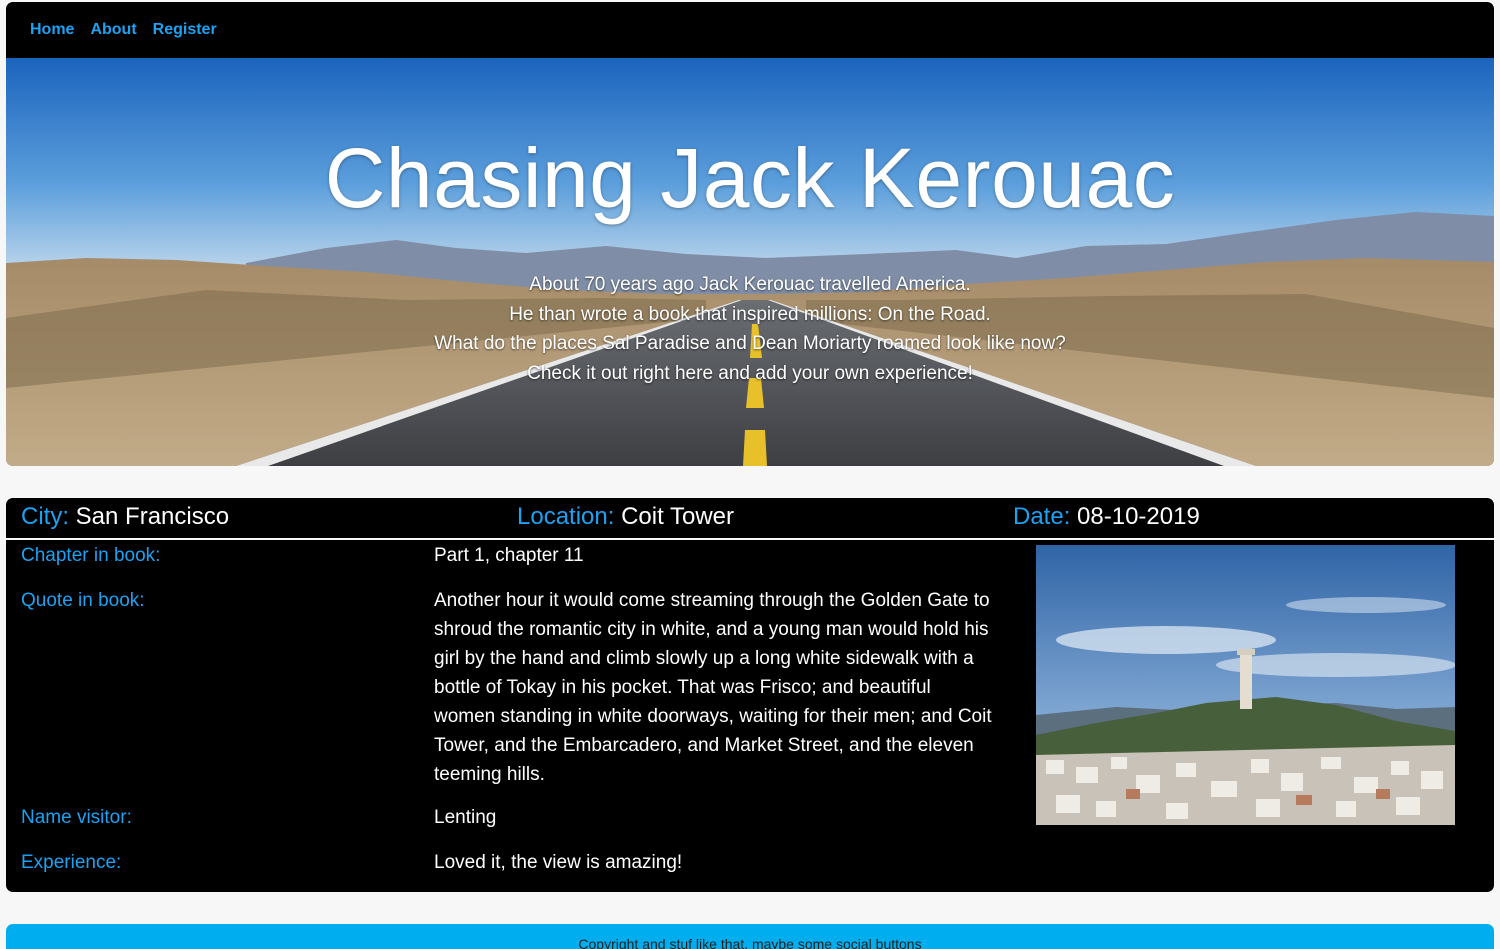  What do you see at coordinates (750, 178) in the screenshot?
I see `hero-title: Chasing Jack Kerouac` at bounding box center [750, 178].